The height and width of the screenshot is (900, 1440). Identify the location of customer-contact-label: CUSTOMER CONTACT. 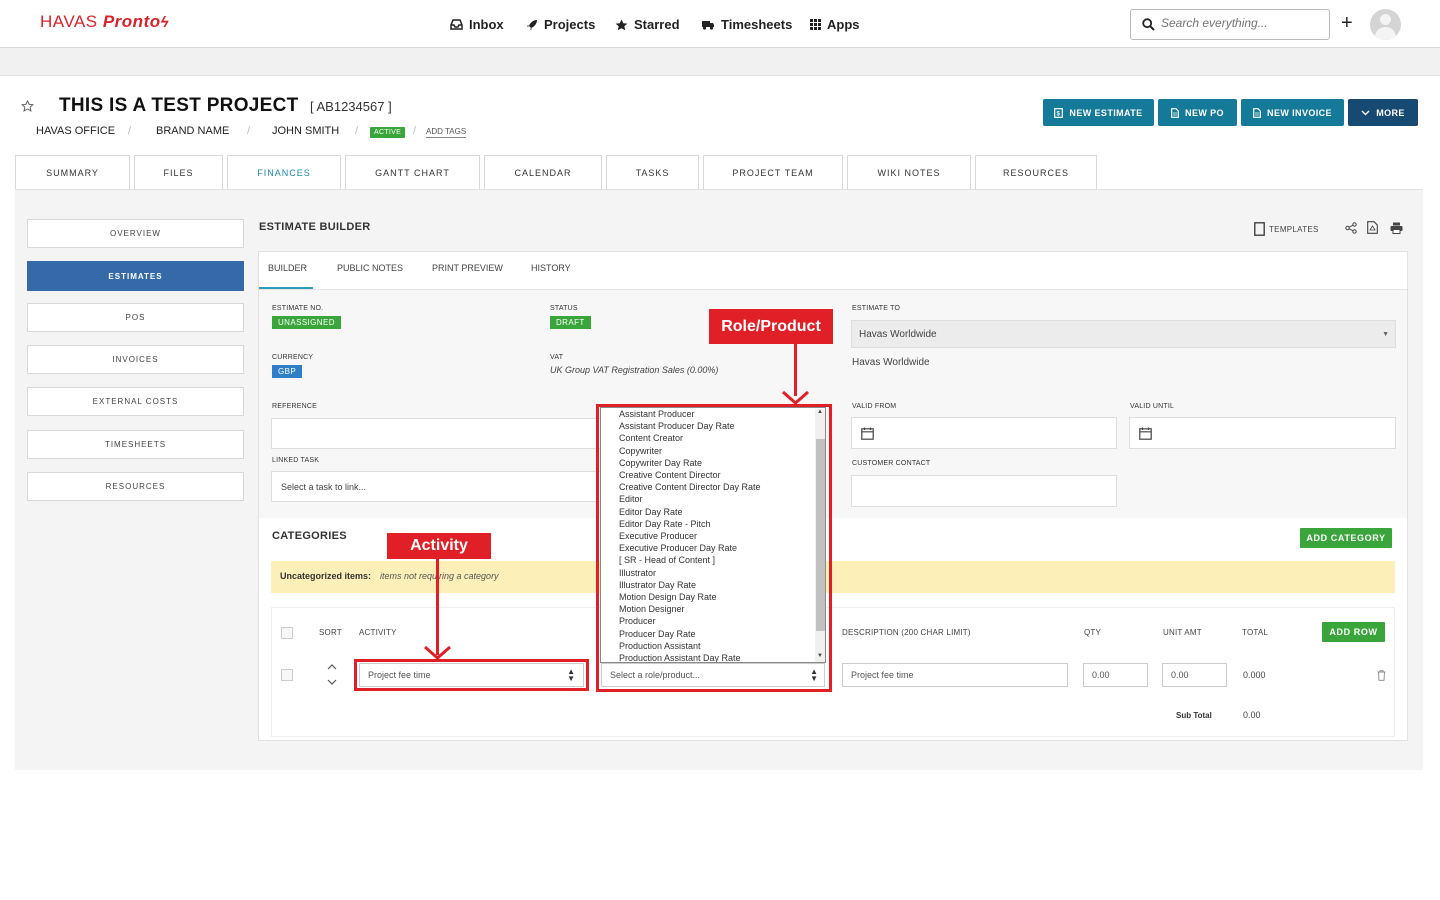
(891, 463).